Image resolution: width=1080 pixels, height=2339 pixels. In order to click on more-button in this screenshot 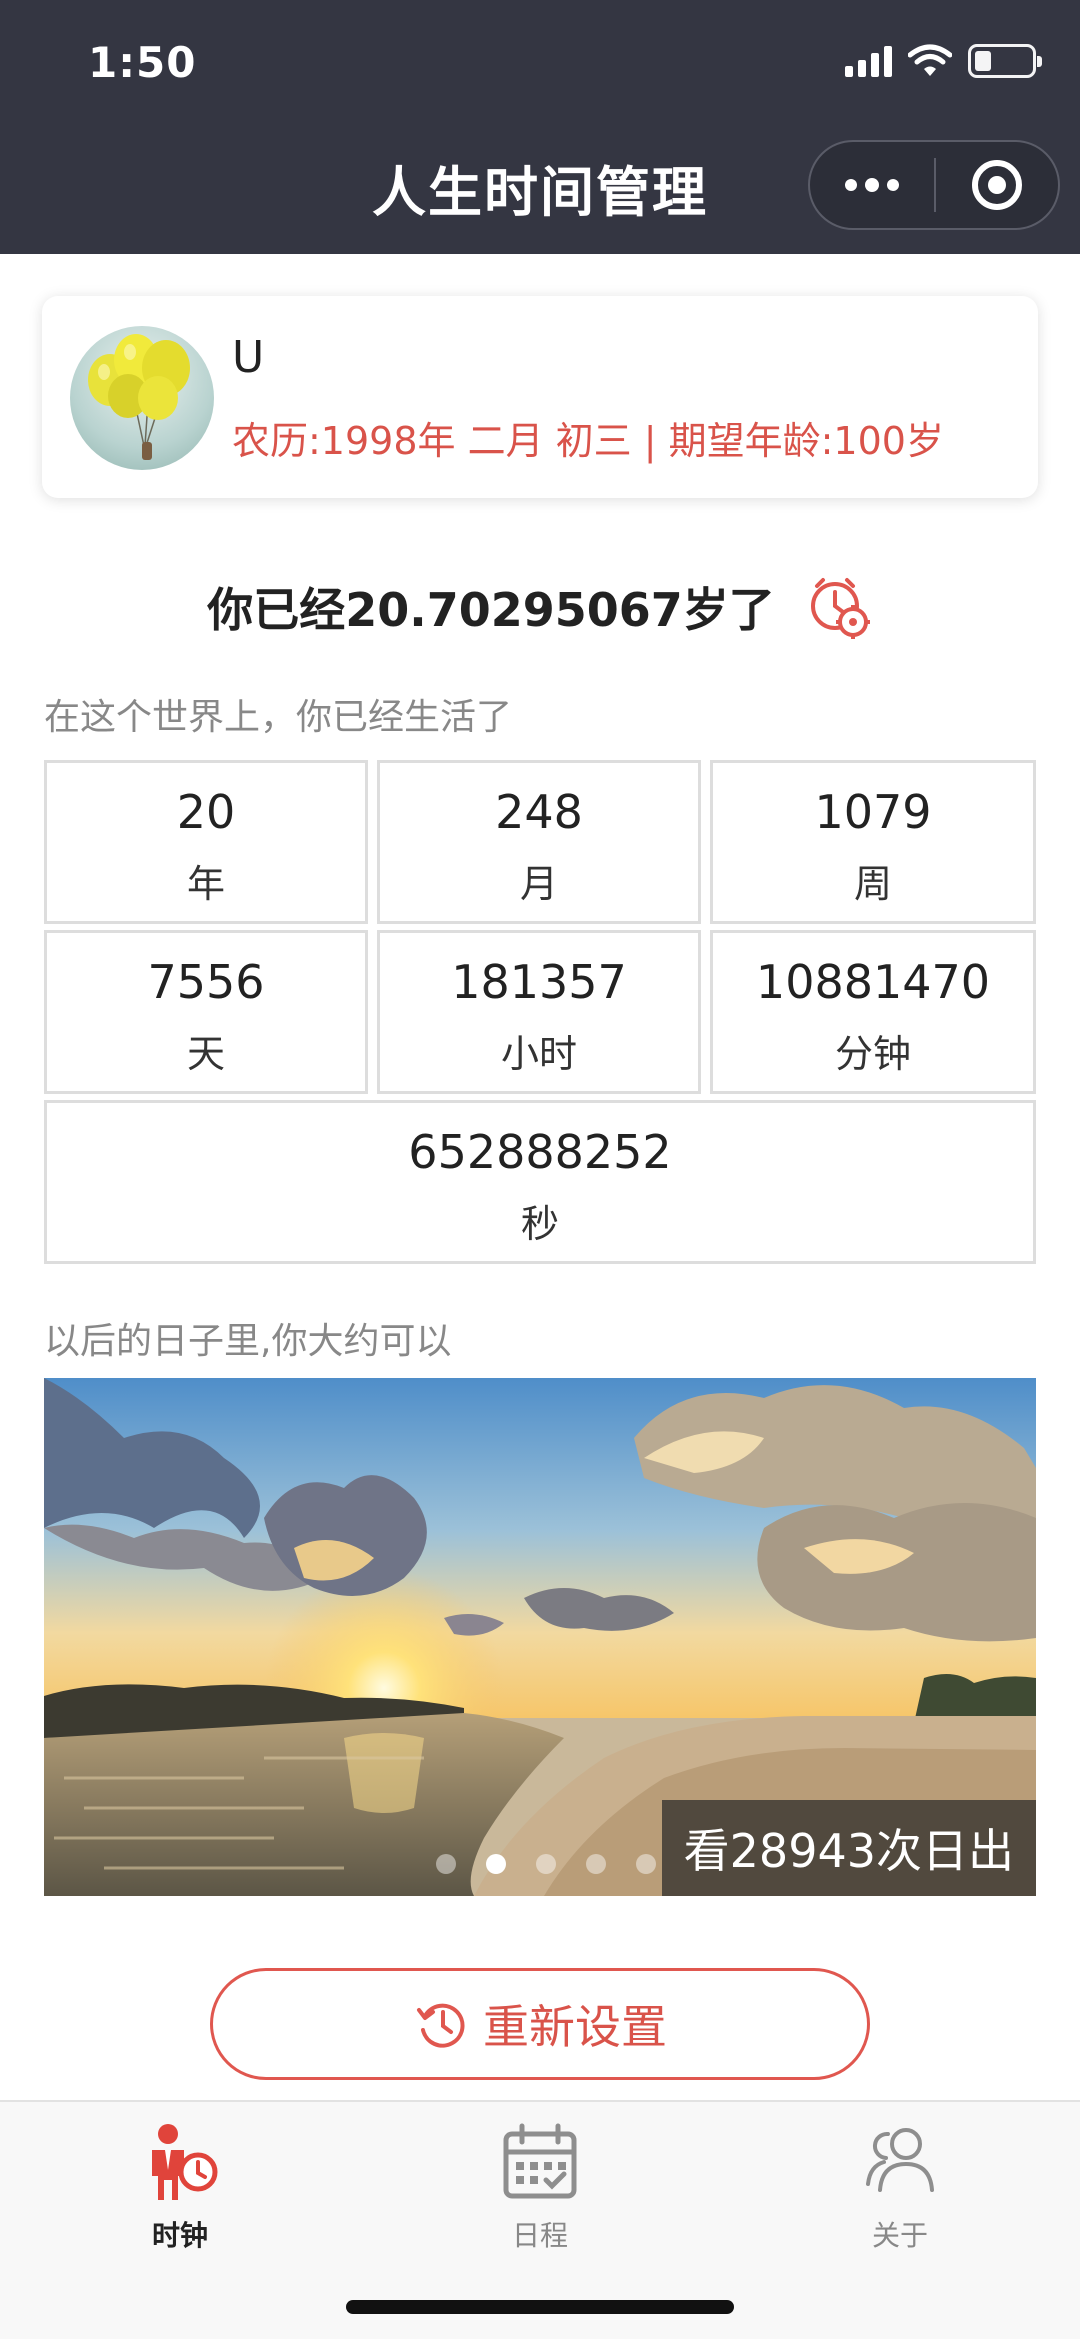, I will do `click(872, 185)`.